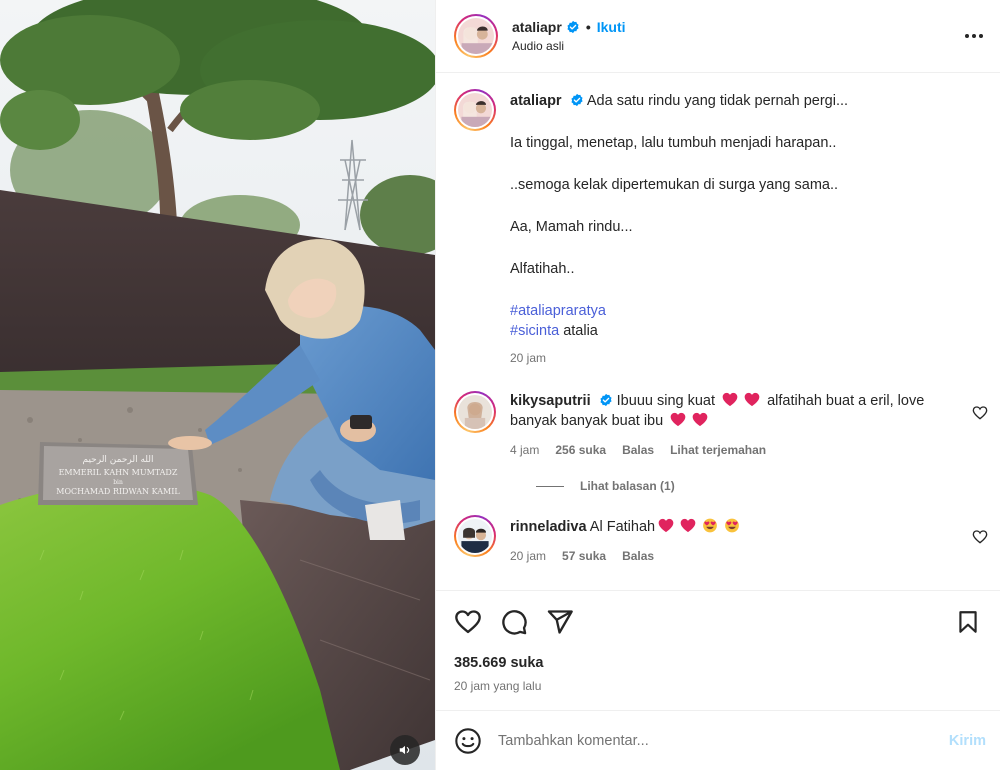  What do you see at coordinates (718, 650) in the screenshot?
I see `post-actions: 385.669 suka 20 jam yang lalu` at bounding box center [718, 650].